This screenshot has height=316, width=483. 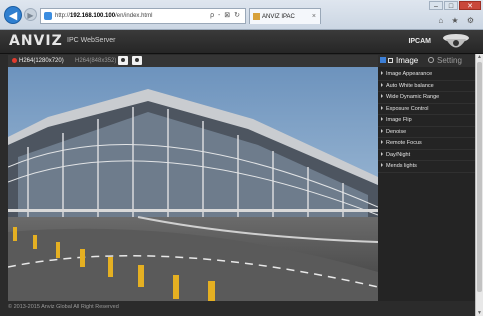 I want to click on tab-image-label: Image, so click(x=407, y=60).